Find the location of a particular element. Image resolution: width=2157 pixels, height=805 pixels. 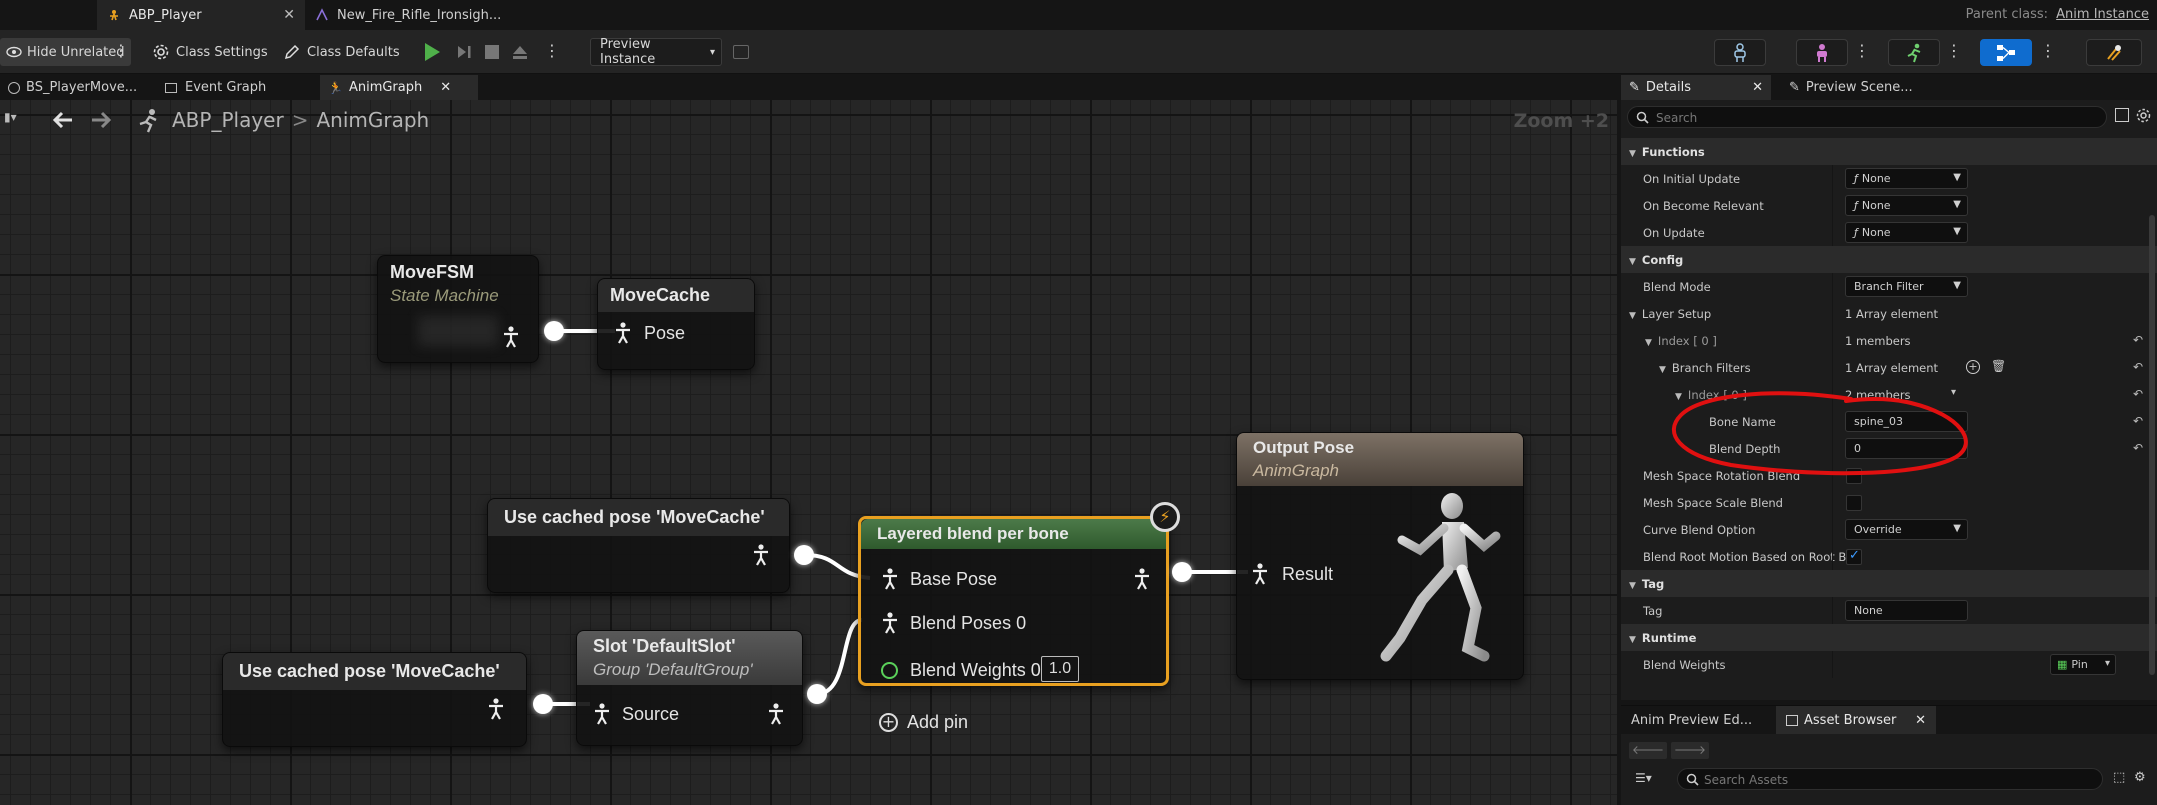

asset-search is located at coordinates (1890, 779).